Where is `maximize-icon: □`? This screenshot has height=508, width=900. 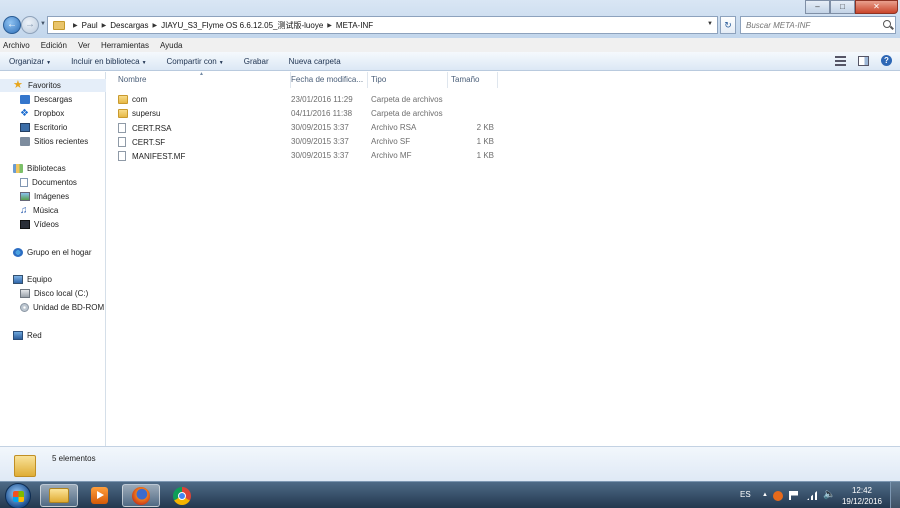
maximize-icon: □ is located at coordinates (842, 7).